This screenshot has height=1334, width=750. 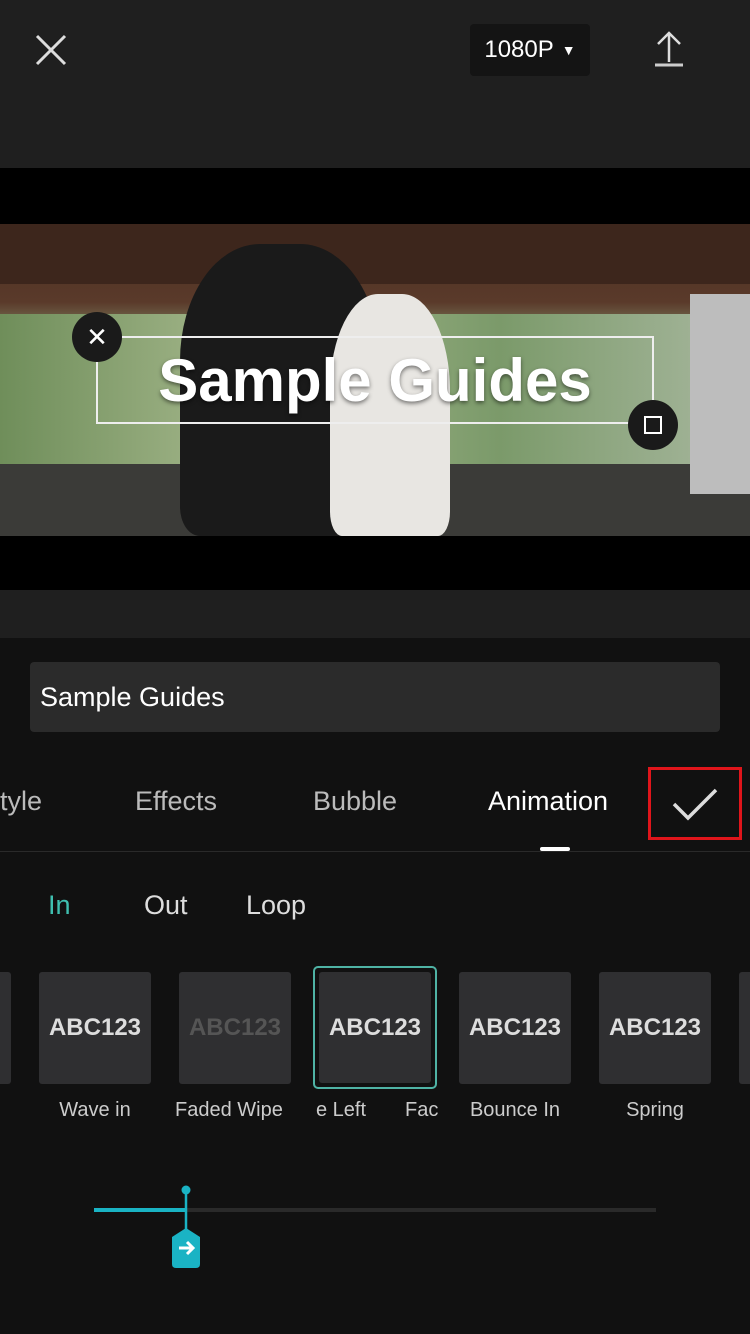 I want to click on rotate-icon, so click(x=653, y=425).